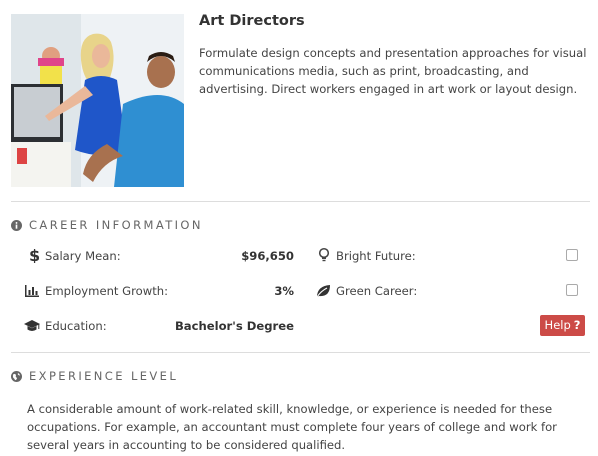 The height and width of the screenshot is (456, 598). I want to click on graduation-cap-icon, so click(32, 326).